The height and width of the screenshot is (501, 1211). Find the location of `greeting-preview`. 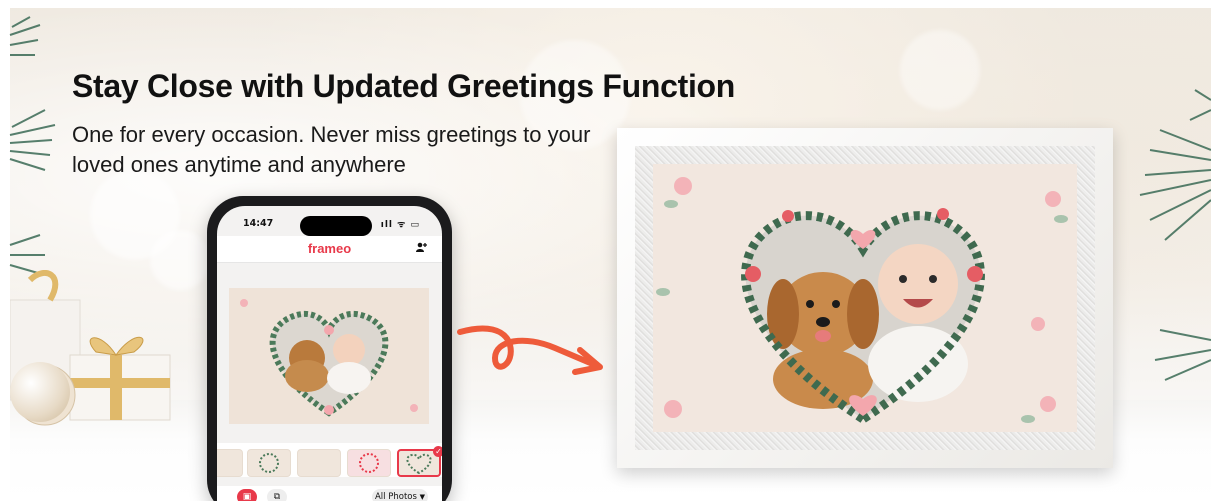

greeting-preview is located at coordinates (329, 356).